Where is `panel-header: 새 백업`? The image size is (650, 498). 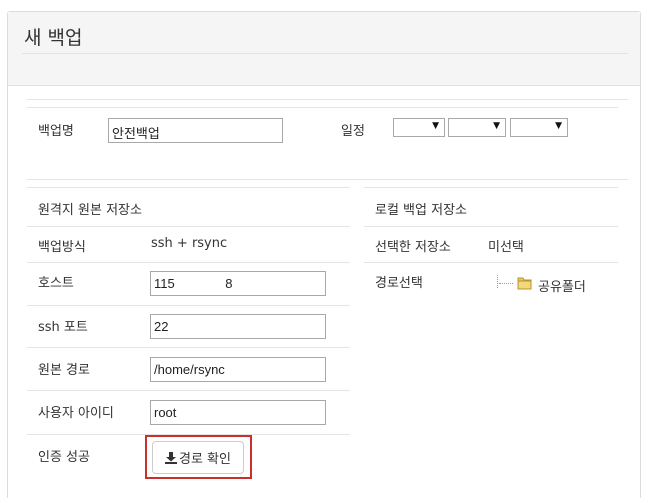
panel-header: 새 백업 is located at coordinates (324, 49).